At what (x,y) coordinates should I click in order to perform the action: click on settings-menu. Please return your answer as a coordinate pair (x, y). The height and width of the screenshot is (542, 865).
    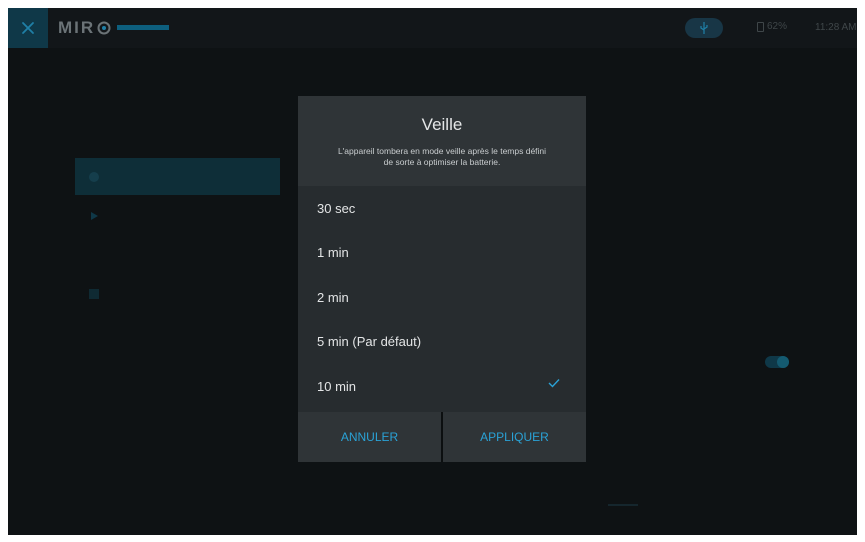
    Looking at the image, I should click on (177, 275).